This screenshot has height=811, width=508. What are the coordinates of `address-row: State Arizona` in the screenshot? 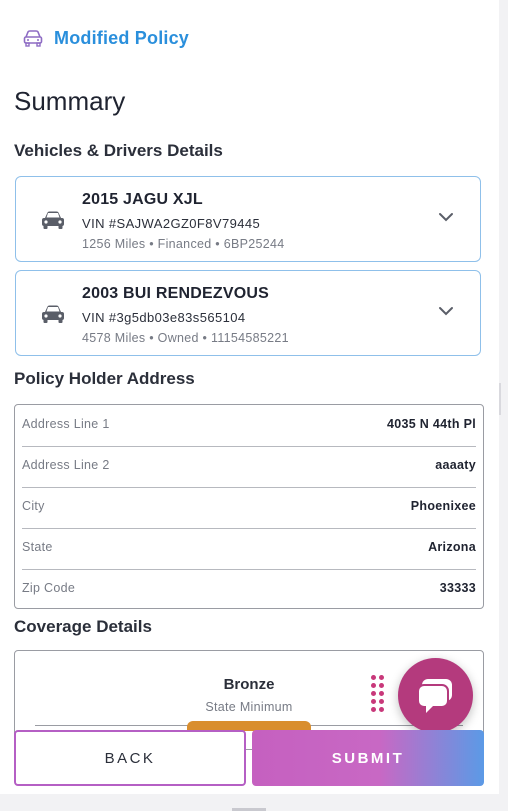 It's located at (249, 549).